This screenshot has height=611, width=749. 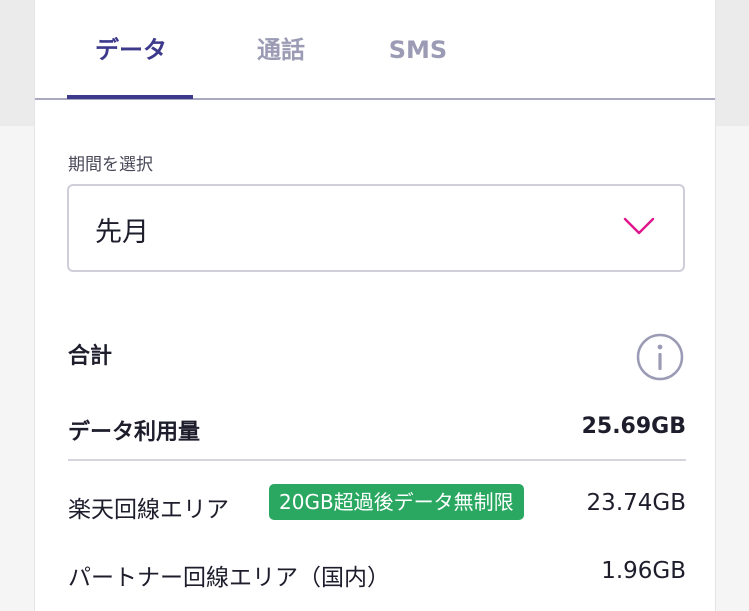 What do you see at coordinates (639, 226) in the screenshot?
I see `chevron-down-icon` at bounding box center [639, 226].